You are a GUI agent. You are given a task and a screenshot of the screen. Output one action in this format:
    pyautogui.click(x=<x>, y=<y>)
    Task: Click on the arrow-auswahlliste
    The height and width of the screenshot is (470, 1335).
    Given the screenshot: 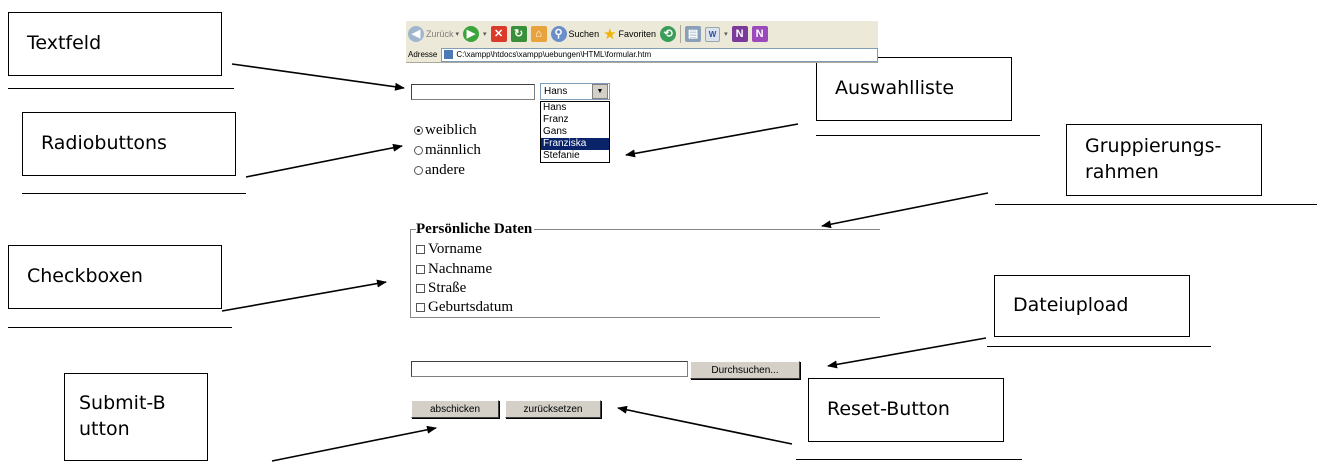 What is the action you would take?
    pyautogui.click(x=712, y=140)
    